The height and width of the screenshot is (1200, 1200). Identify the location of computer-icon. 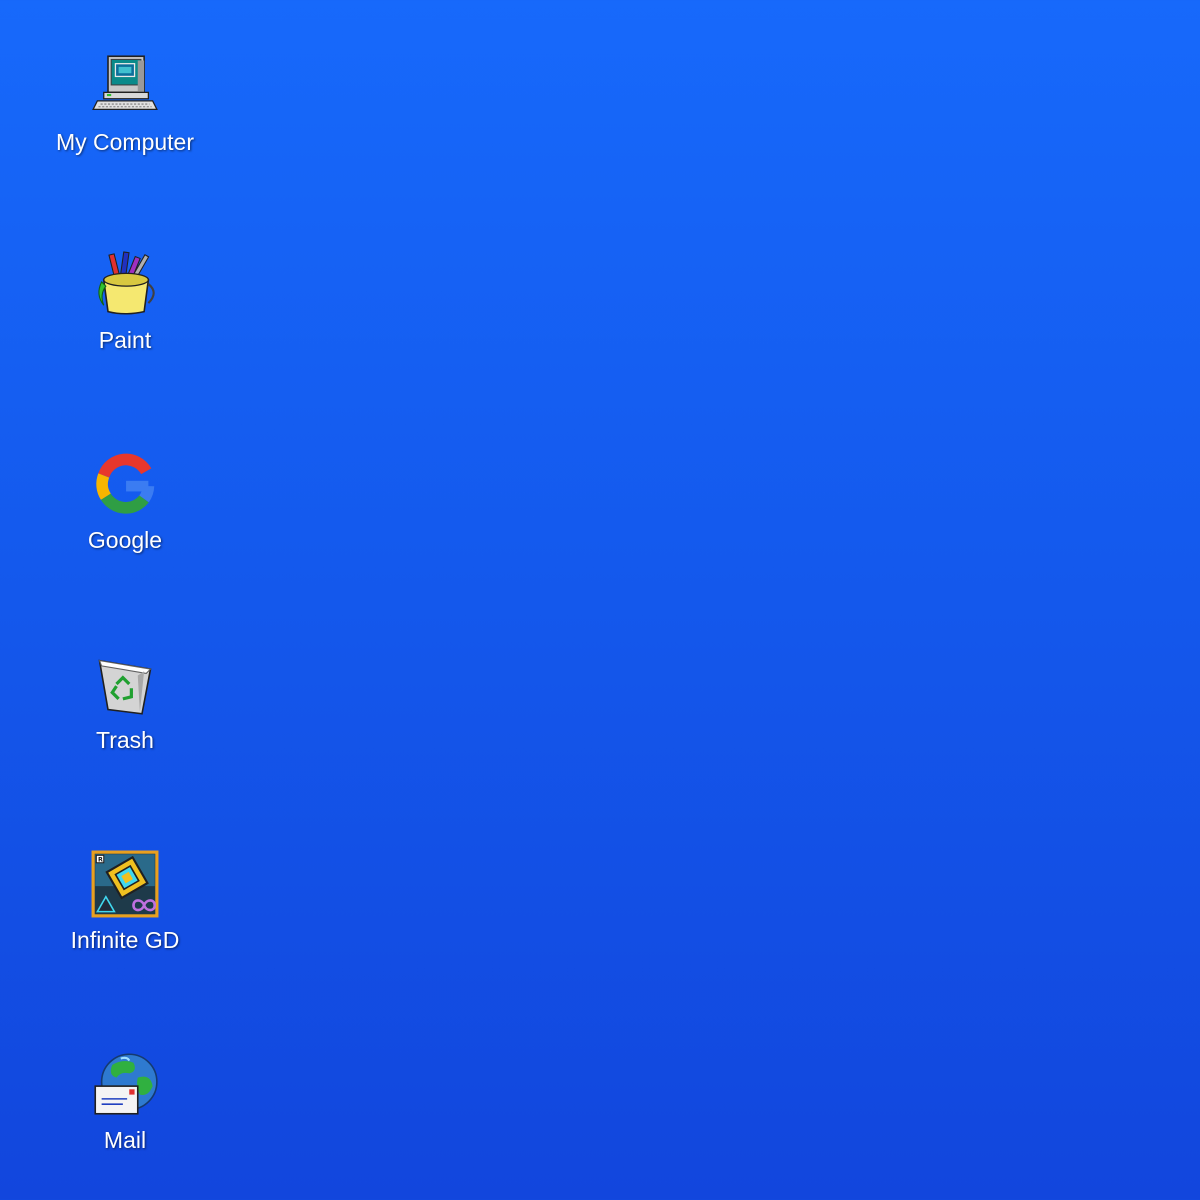
(125, 86).